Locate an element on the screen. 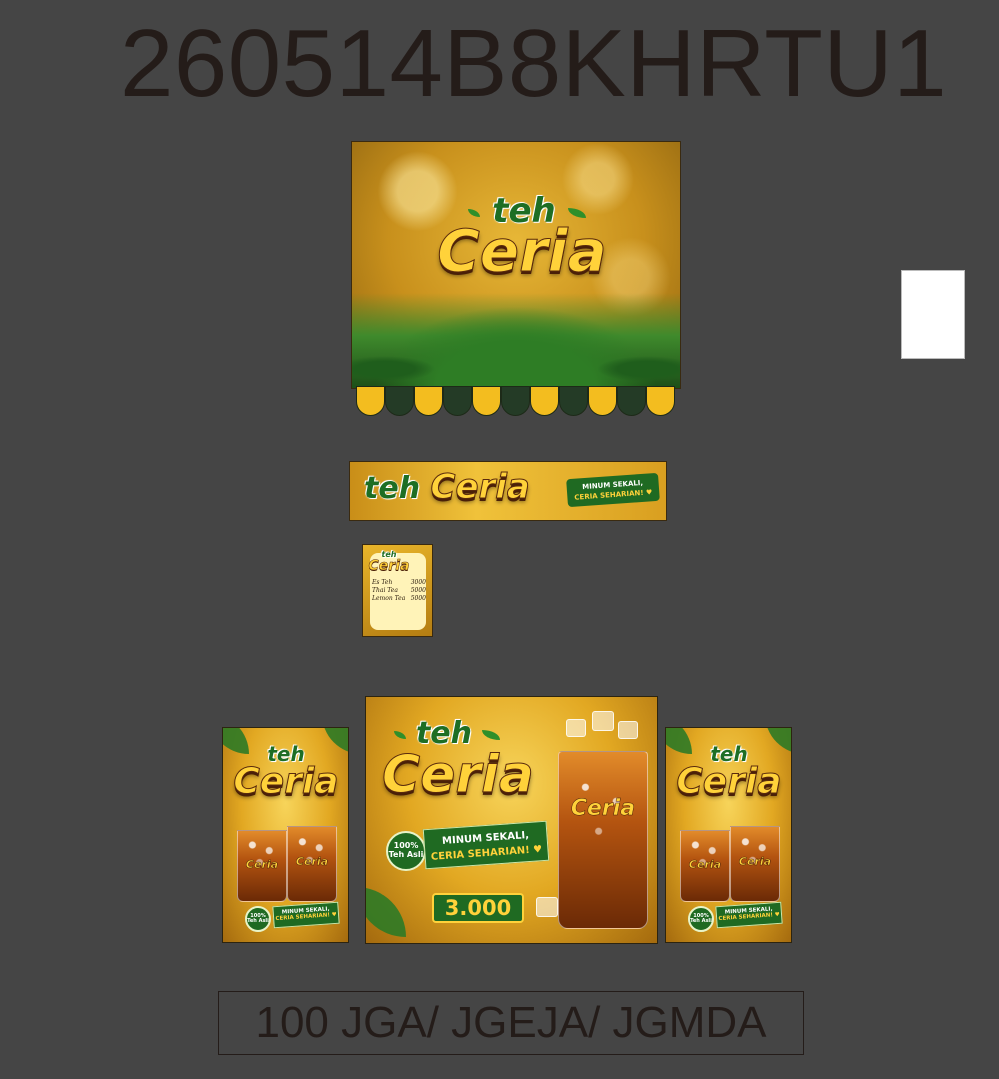  menu-item-name: Thai Tea is located at coordinates (385, 590).